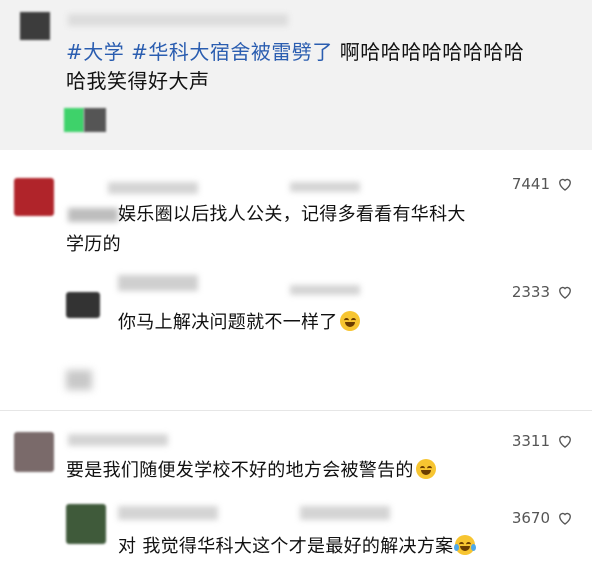 The width and height of the screenshot is (592, 574). Describe the element at coordinates (432, 52) in the screenshot. I see `post-text-line1: 啊哈哈哈哈哈哈哈哈` at that location.